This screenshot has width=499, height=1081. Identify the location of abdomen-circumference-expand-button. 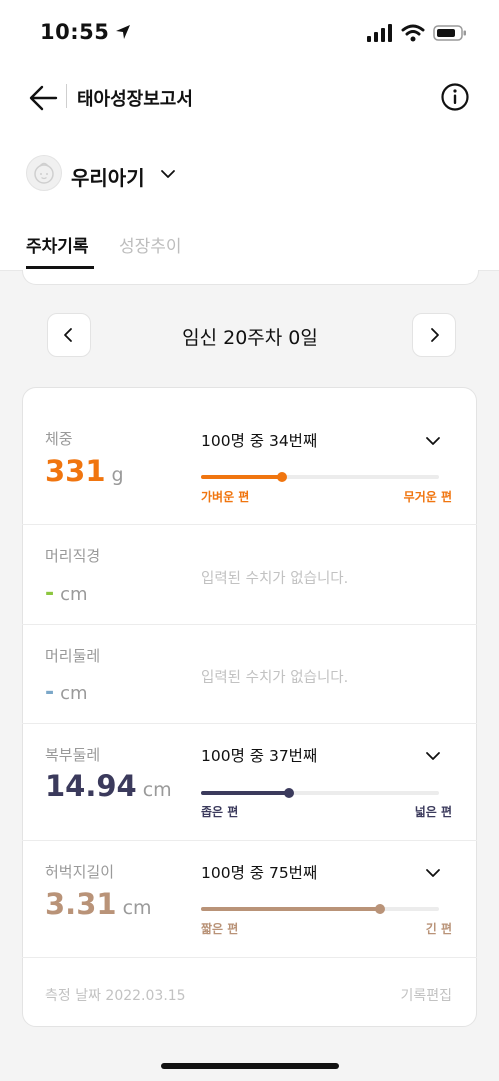
(433, 753).